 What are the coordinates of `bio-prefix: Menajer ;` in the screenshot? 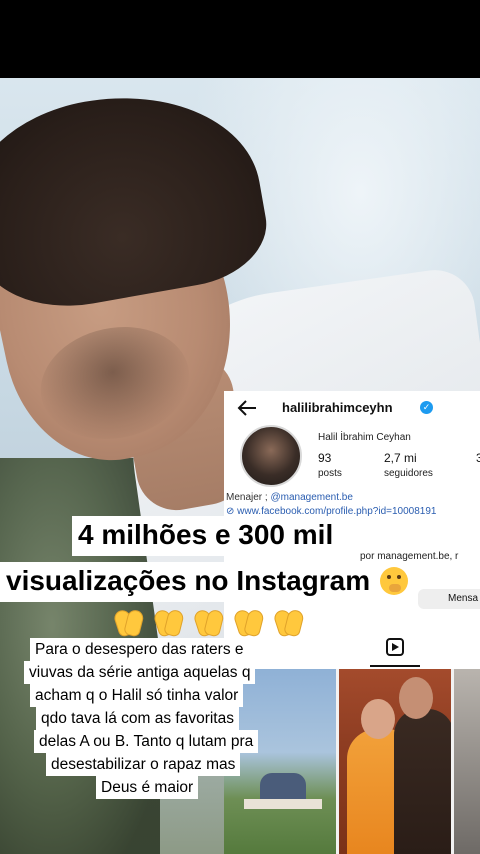 It's located at (248, 497).